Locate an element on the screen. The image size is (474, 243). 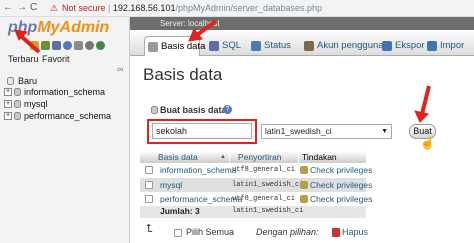
settings-icon is located at coordinates (89, 45).